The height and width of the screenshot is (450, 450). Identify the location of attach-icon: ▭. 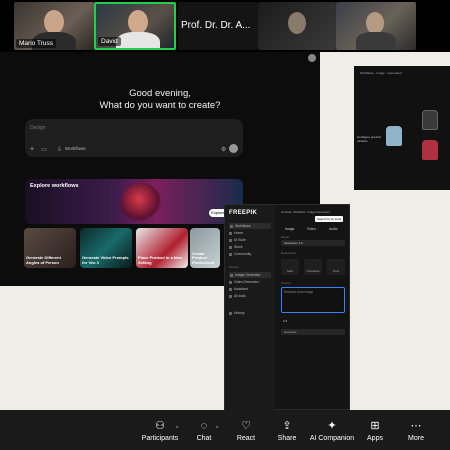
(44, 149).